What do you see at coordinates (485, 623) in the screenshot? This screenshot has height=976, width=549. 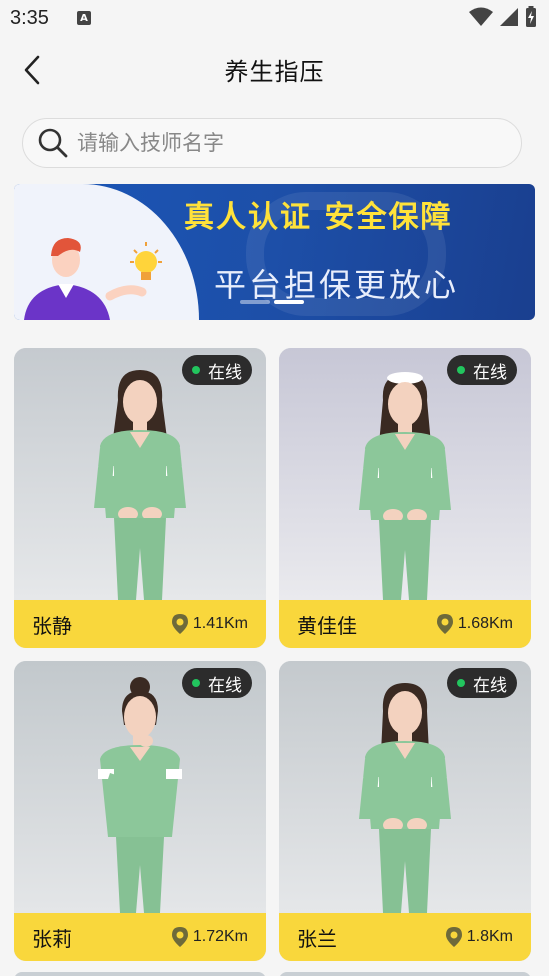 I see `distance-text: 1.68Km` at bounding box center [485, 623].